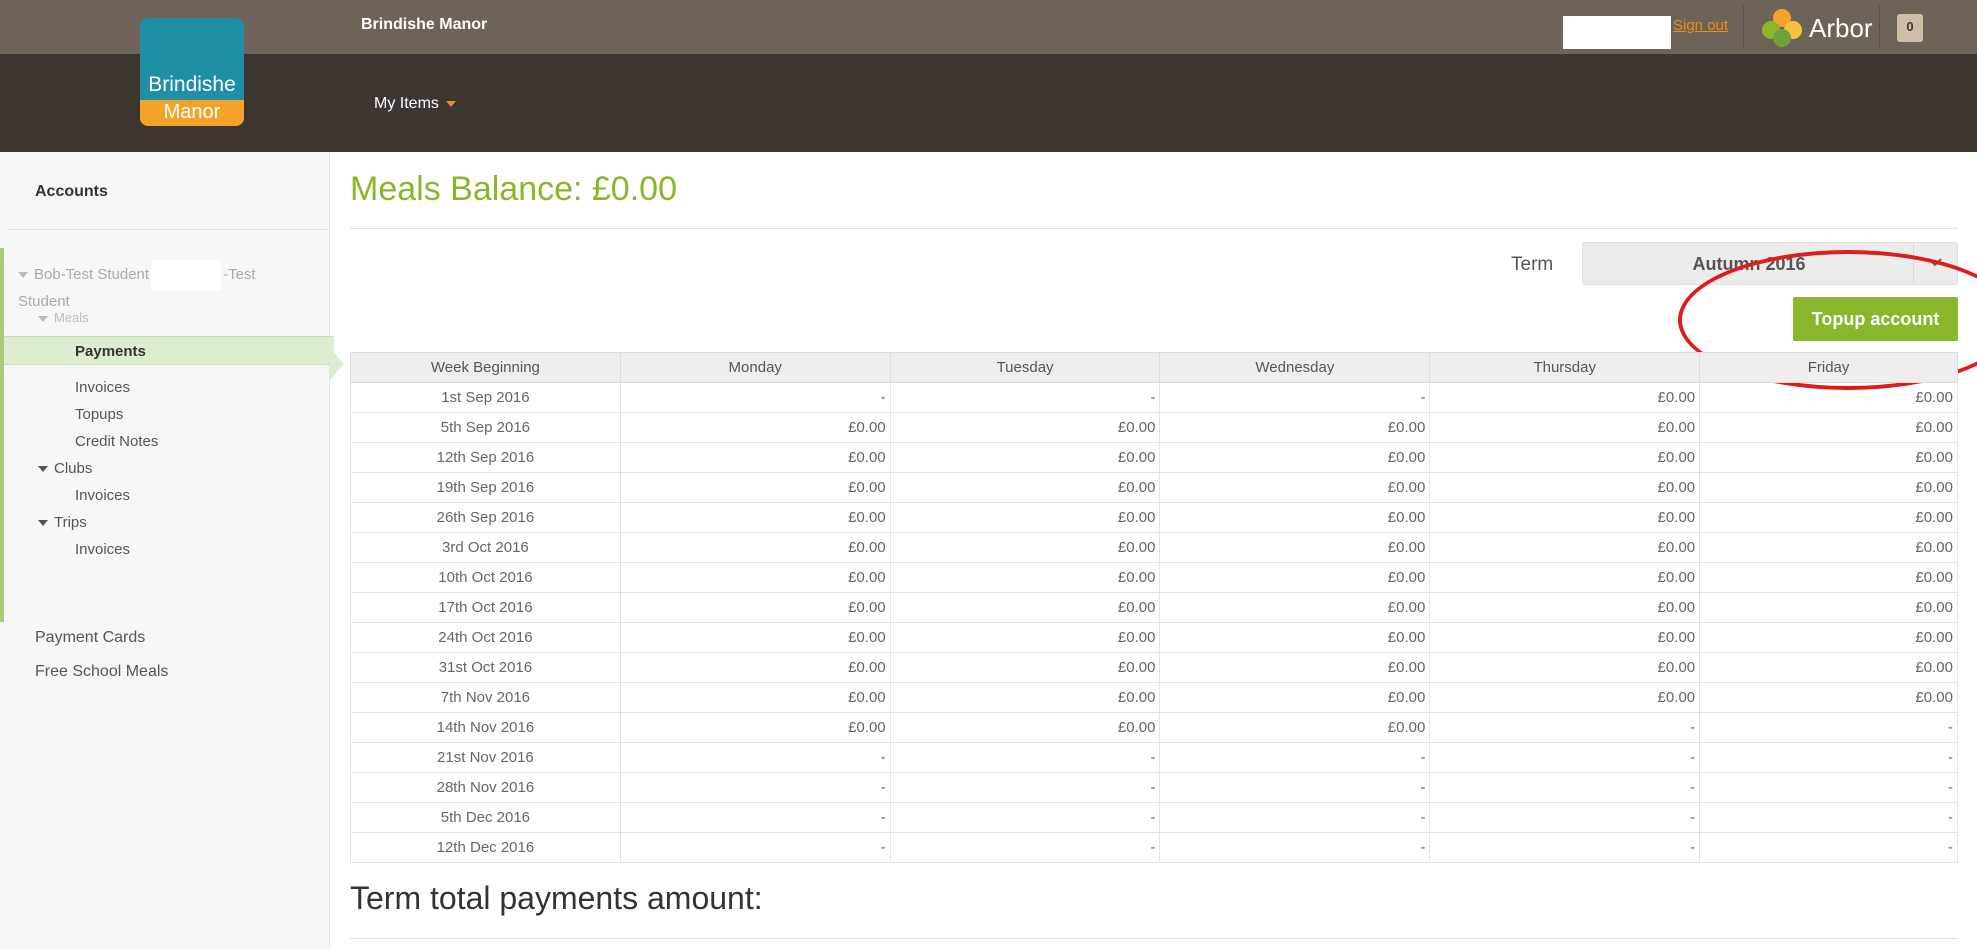 This screenshot has width=1977, height=949. I want to click on column-header-mon: Monday, so click(755, 367).